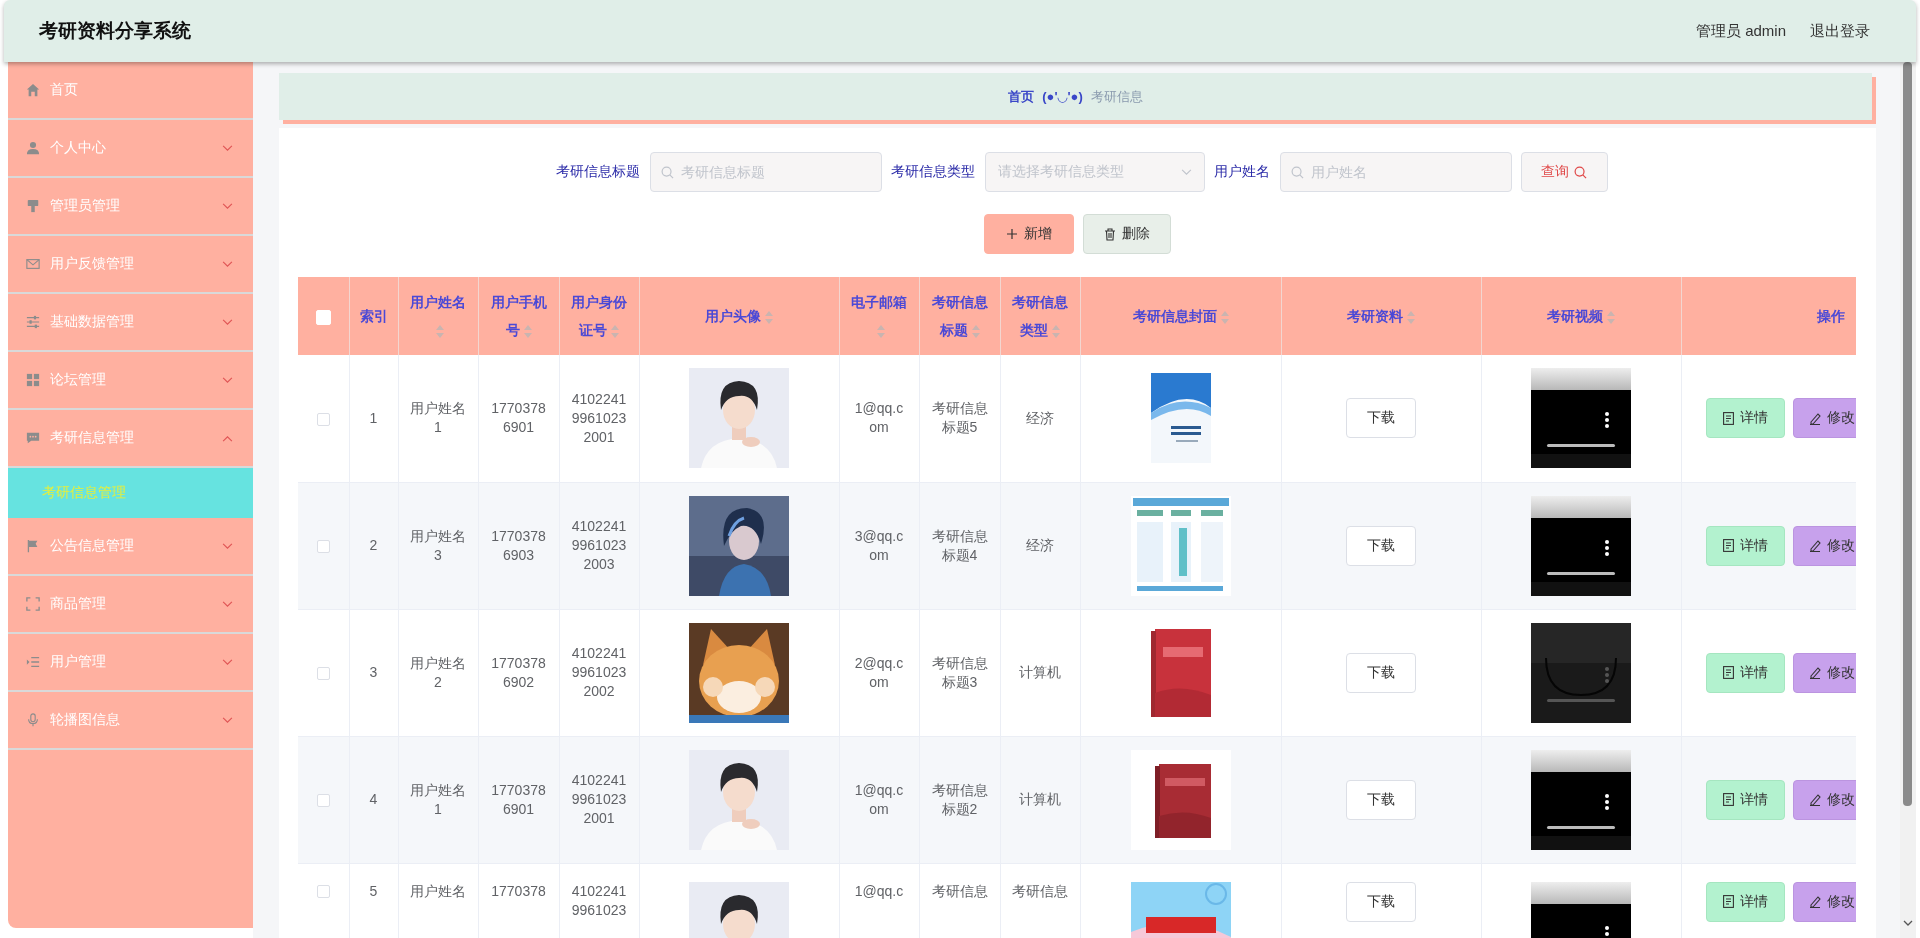 This screenshot has height=938, width=1920. Describe the element at coordinates (1908, 923) in the screenshot. I see `chevron-down-icon` at that location.